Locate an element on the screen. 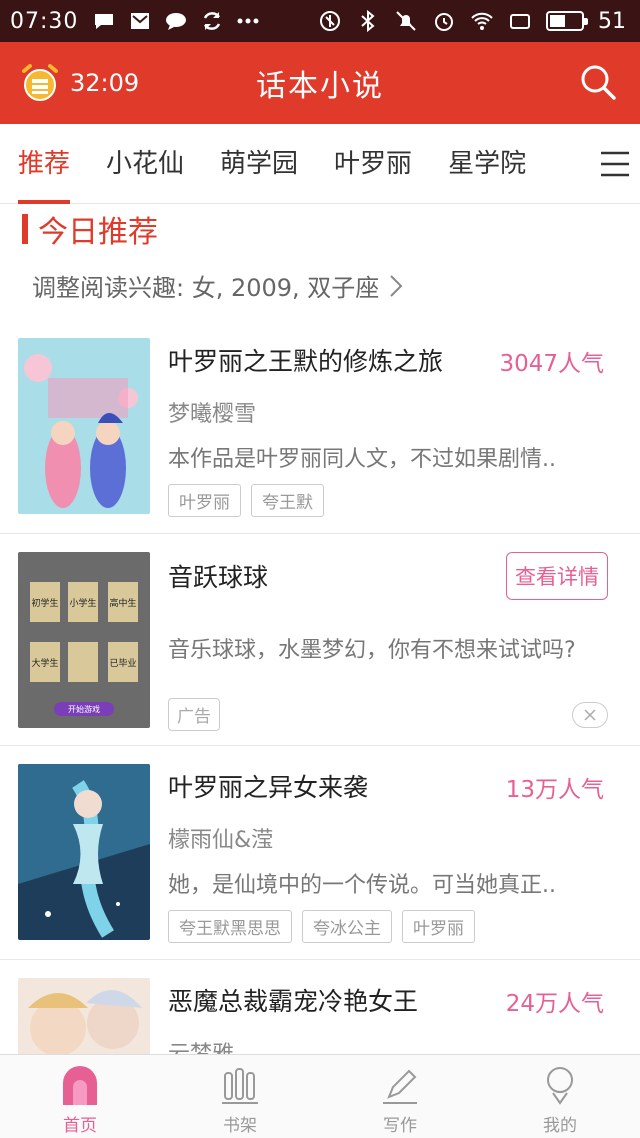 The width and height of the screenshot is (640, 1138). interest-text: 调整阅读兴趣: 女, 2009, 双子座 is located at coordinates (206, 288).